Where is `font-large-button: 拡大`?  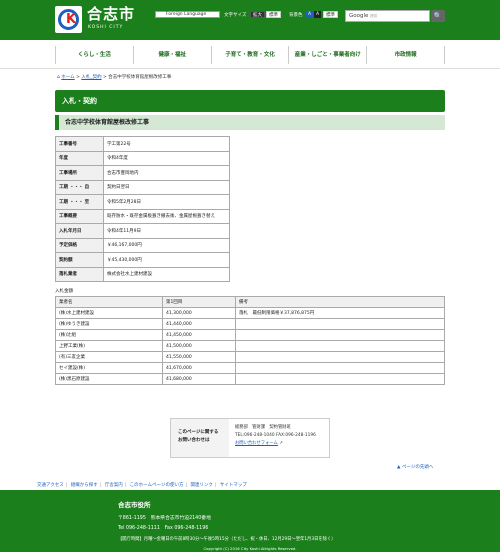 font-large-button: 拡大 is located at coordinates (257, 14).